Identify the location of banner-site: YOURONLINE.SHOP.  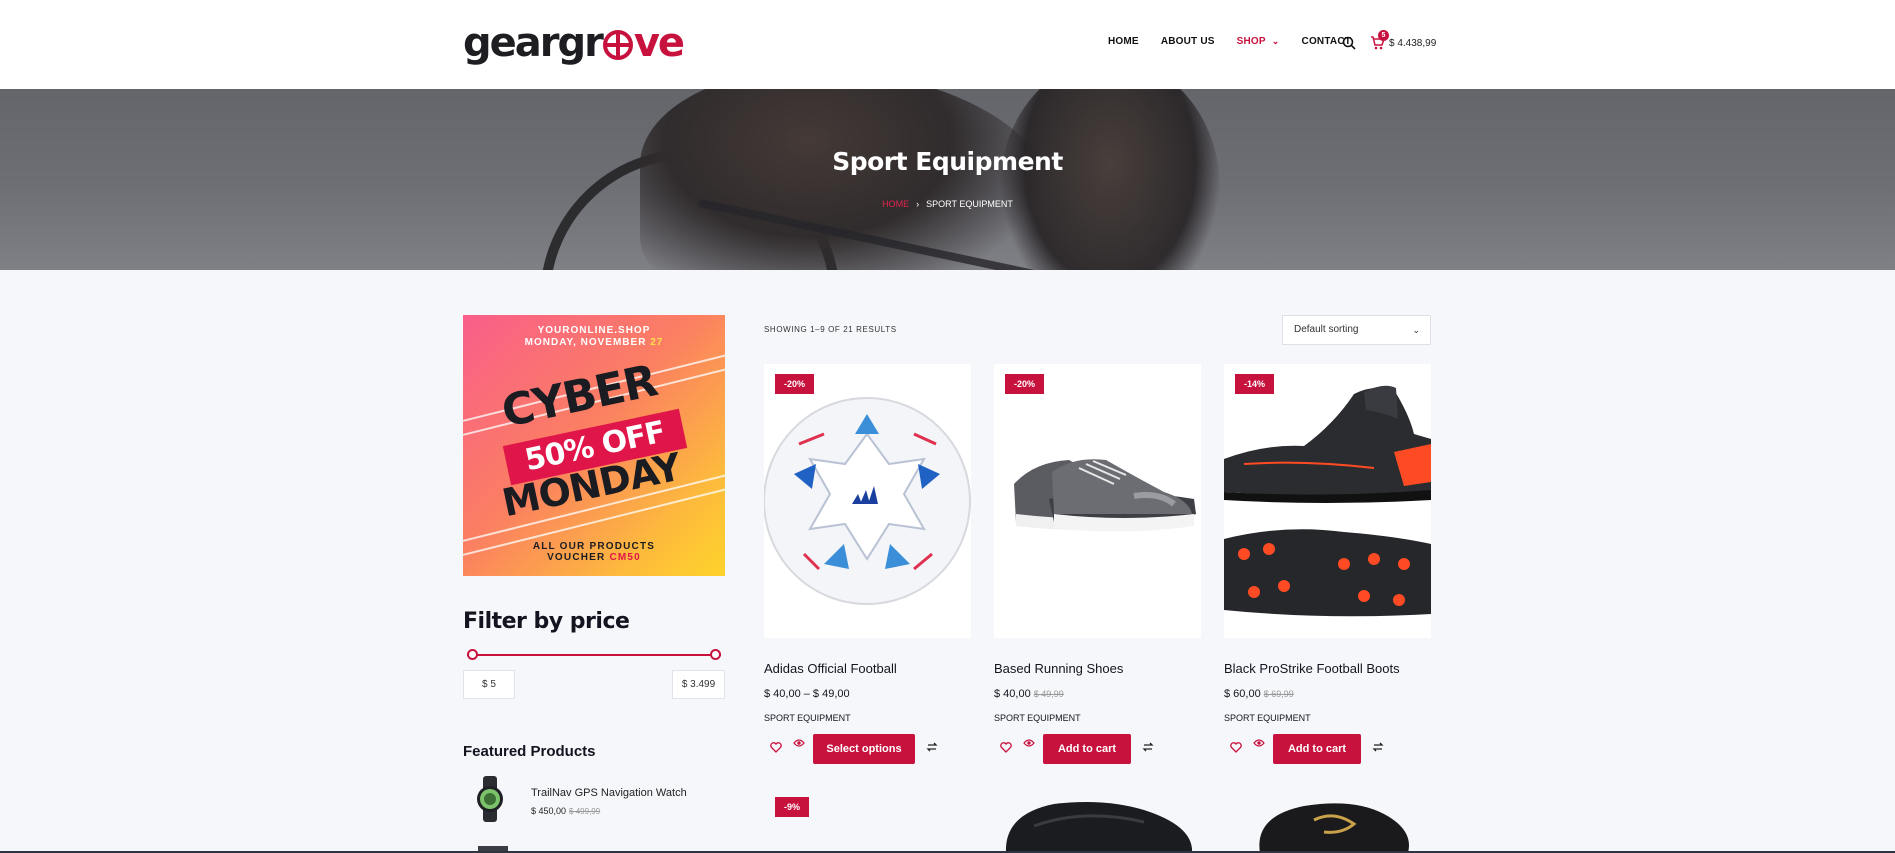
(594, 330).